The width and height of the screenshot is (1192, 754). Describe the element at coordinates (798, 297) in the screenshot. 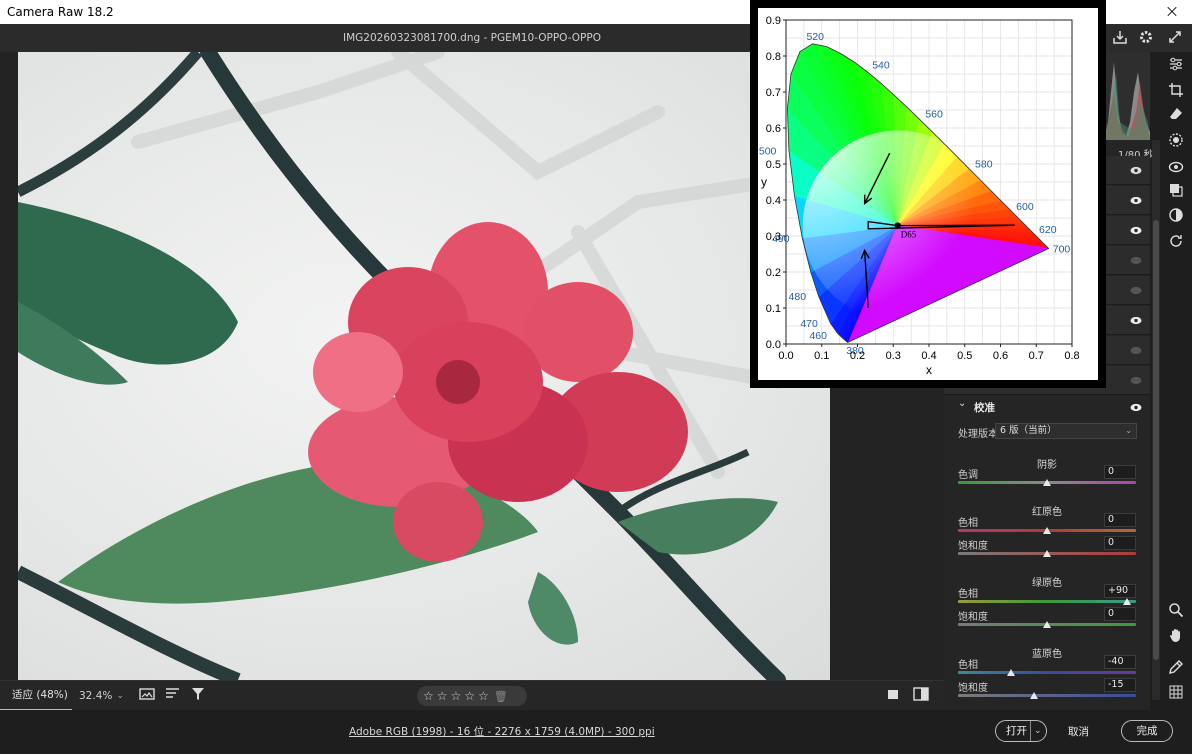

I see `wavelength-label: 480` at that location.